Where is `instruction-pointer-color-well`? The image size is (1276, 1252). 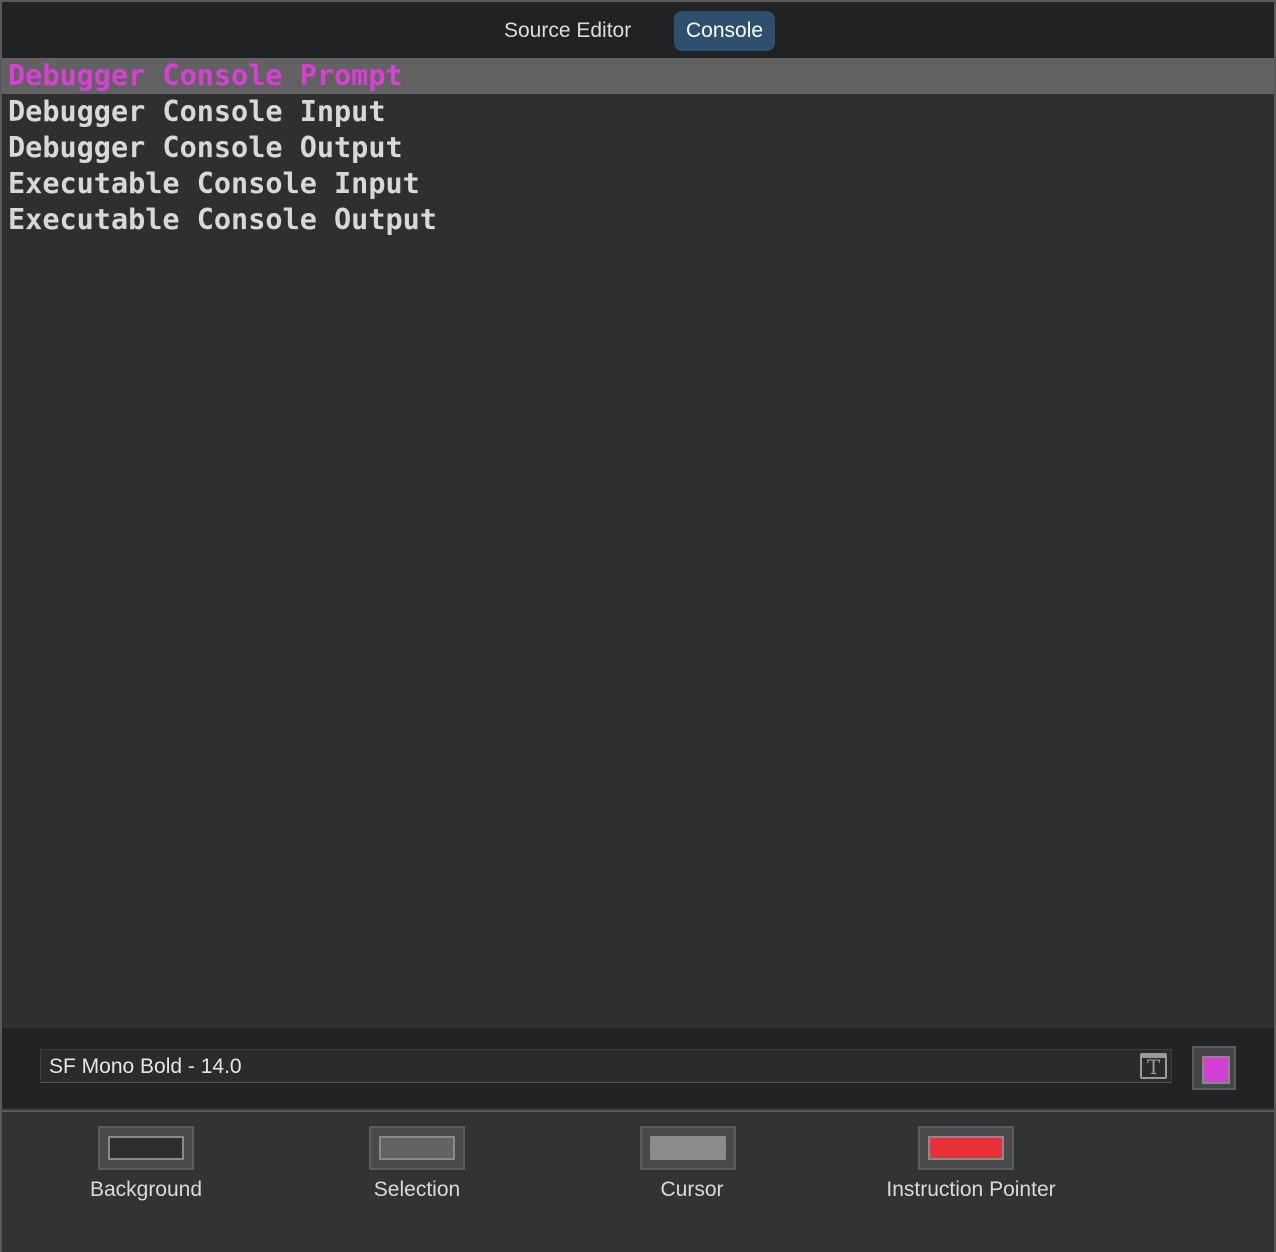
instruction-pointer-color-well is located at coordinates (966, 1148).